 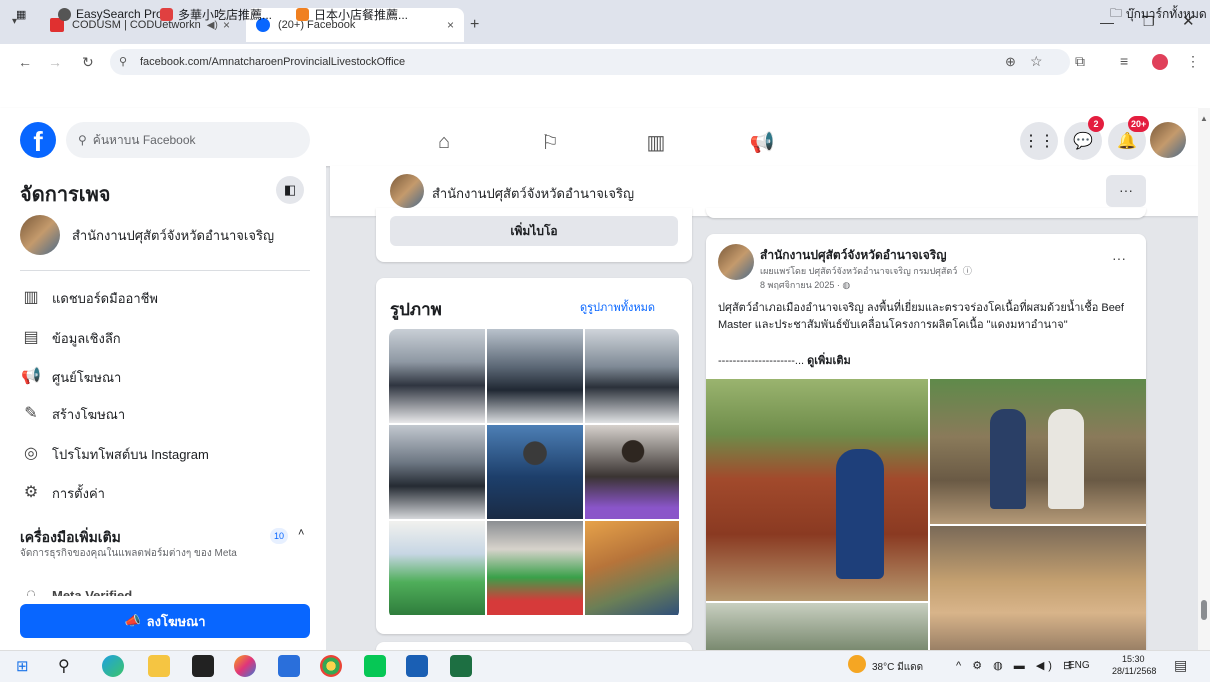 I want to click on all-bookmarks-folder: 🗀 บุ๊กมาร์กทั้งหมด, so click(x=1158, y=14).